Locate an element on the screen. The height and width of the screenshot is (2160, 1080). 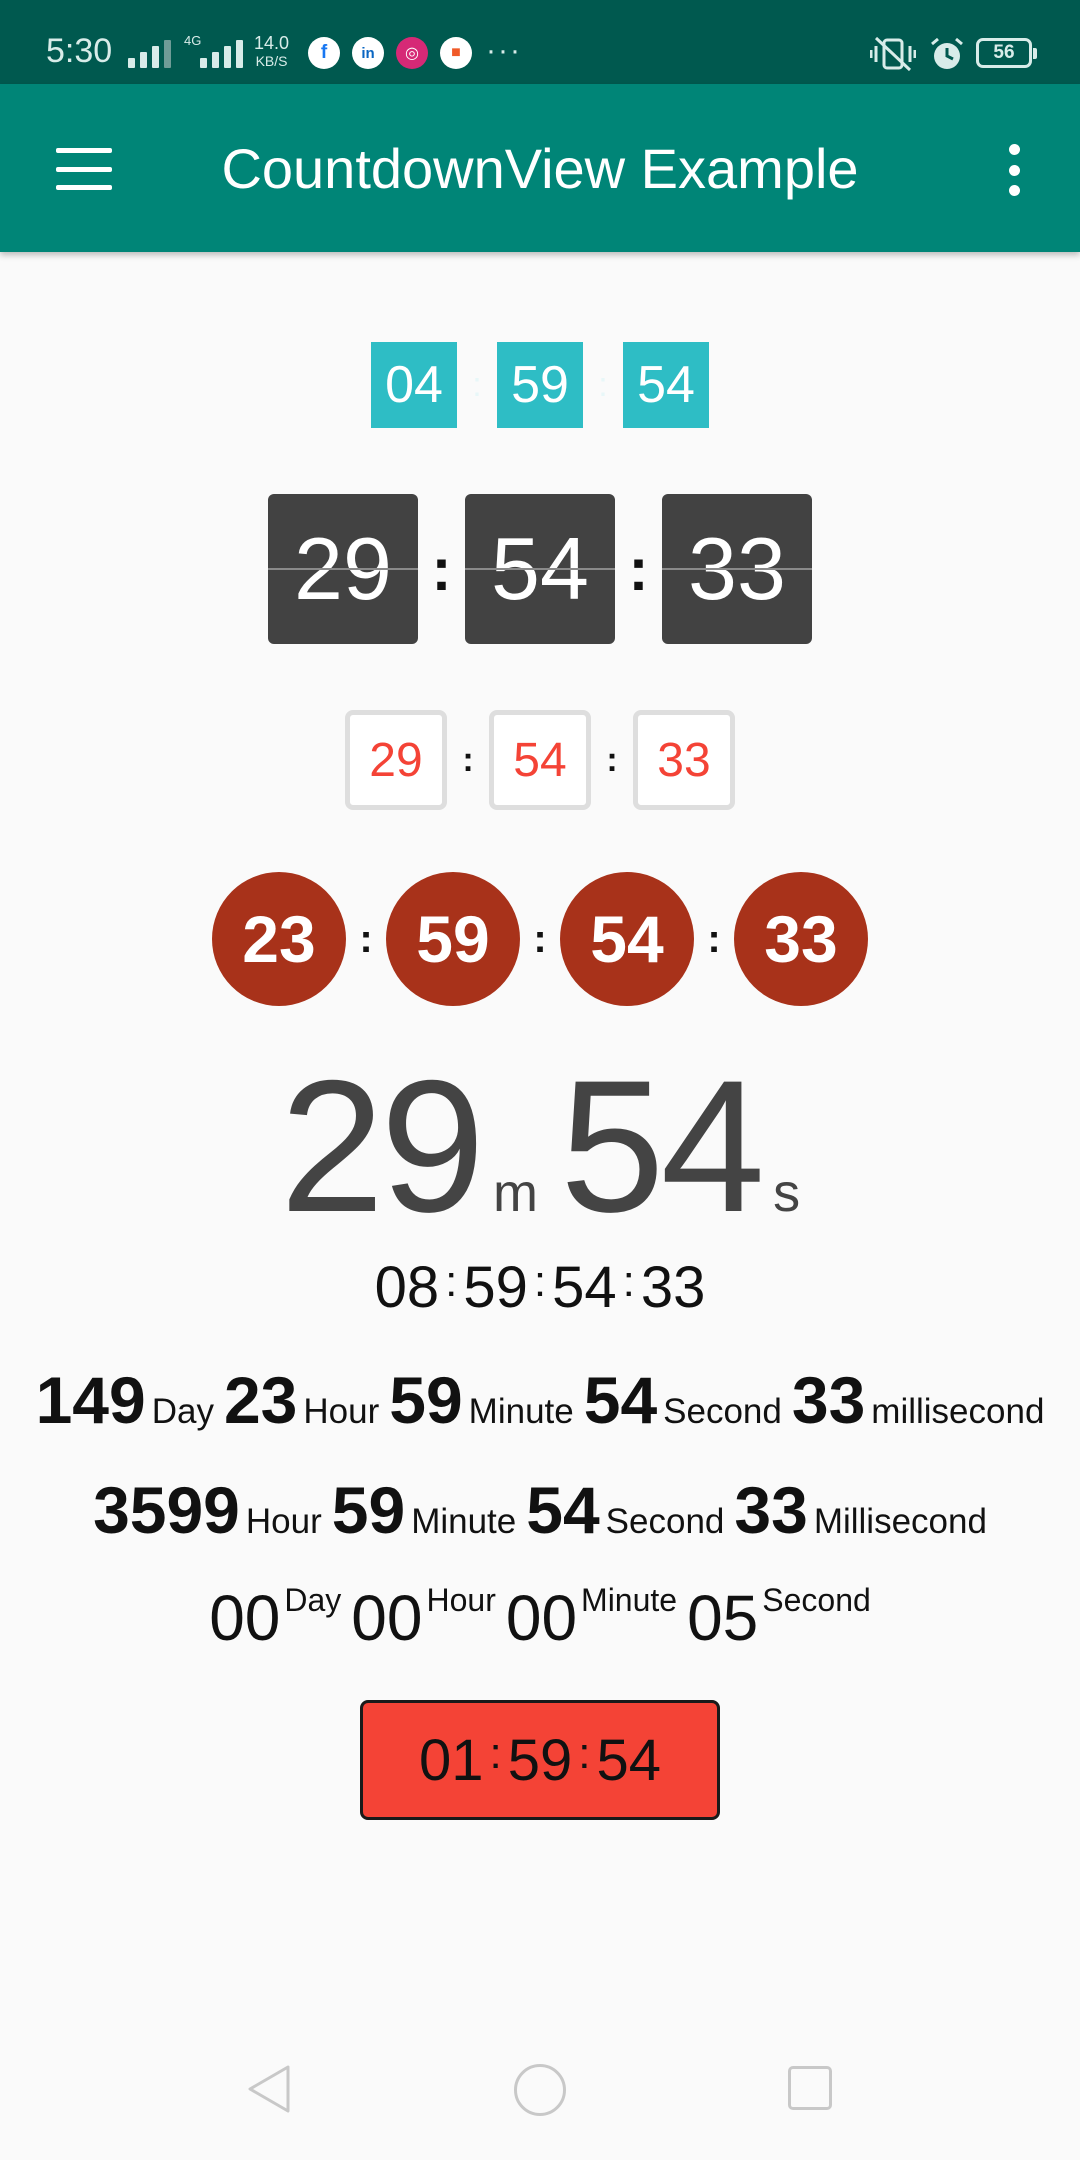
countdown-cyan-minutes: 59 is located at coordinates (540, 385).